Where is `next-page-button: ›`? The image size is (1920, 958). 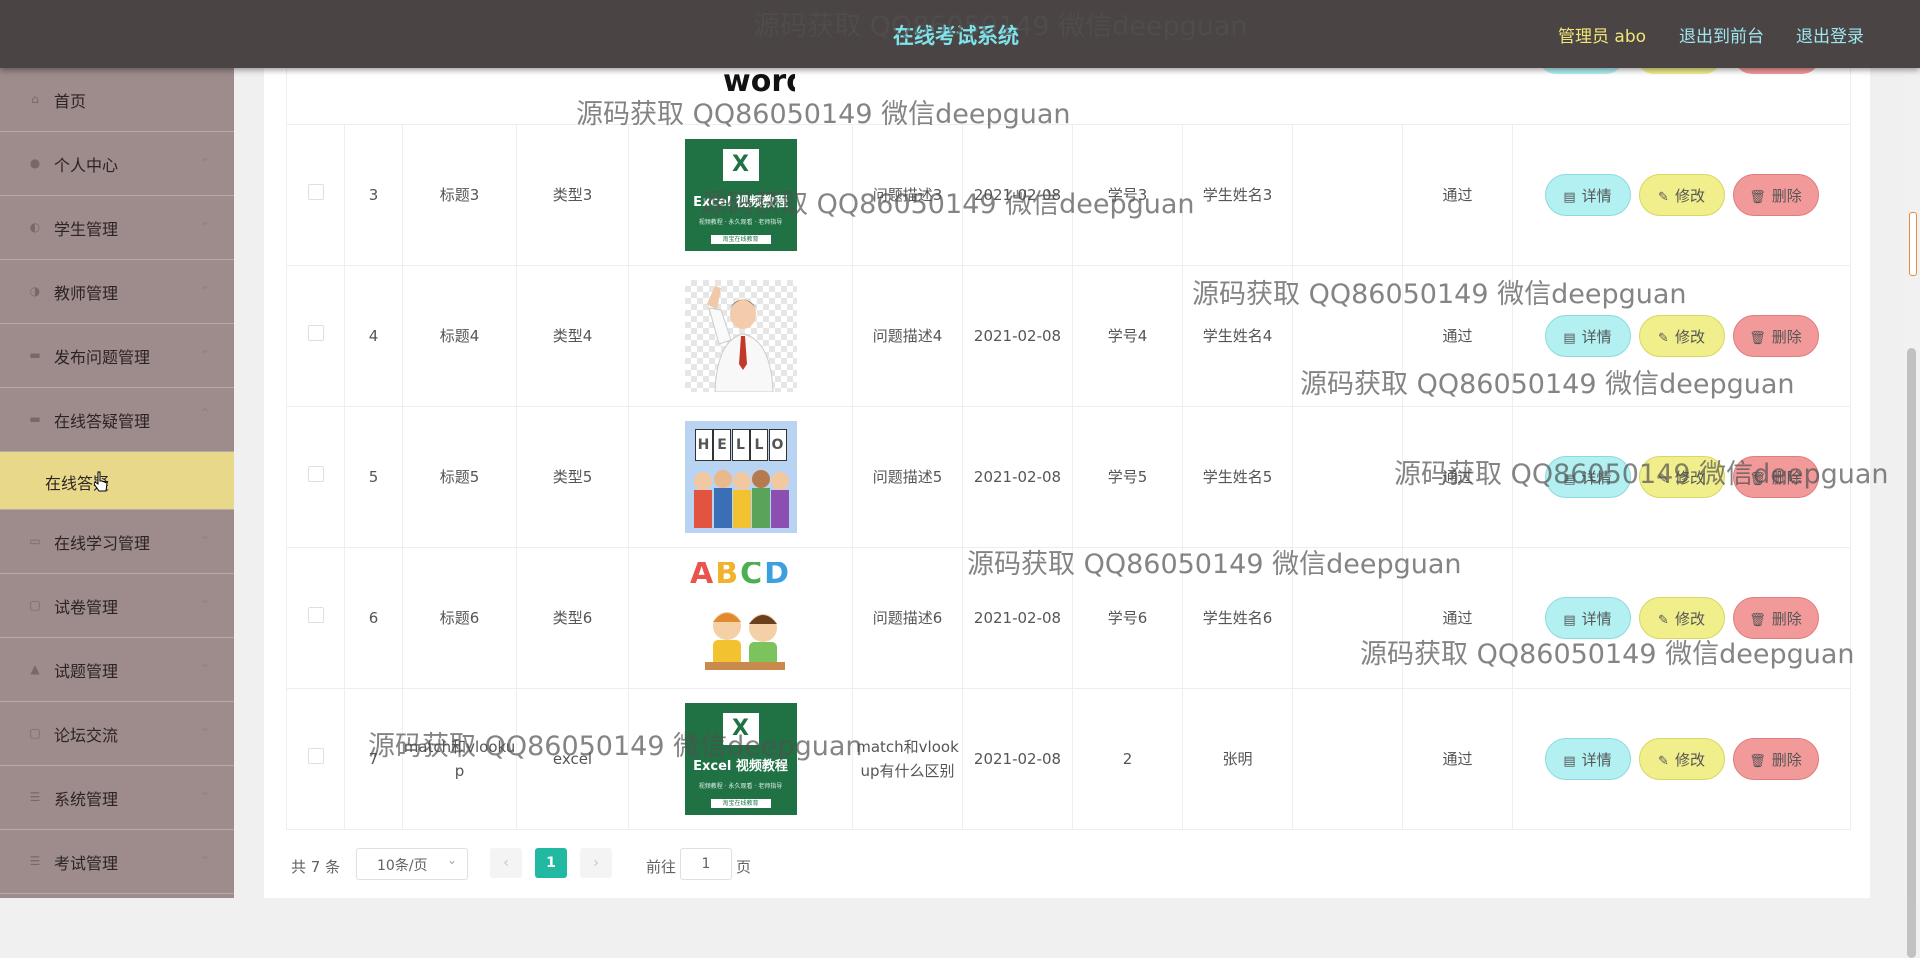 next-page-button: › is located at coordinates (596, 863).